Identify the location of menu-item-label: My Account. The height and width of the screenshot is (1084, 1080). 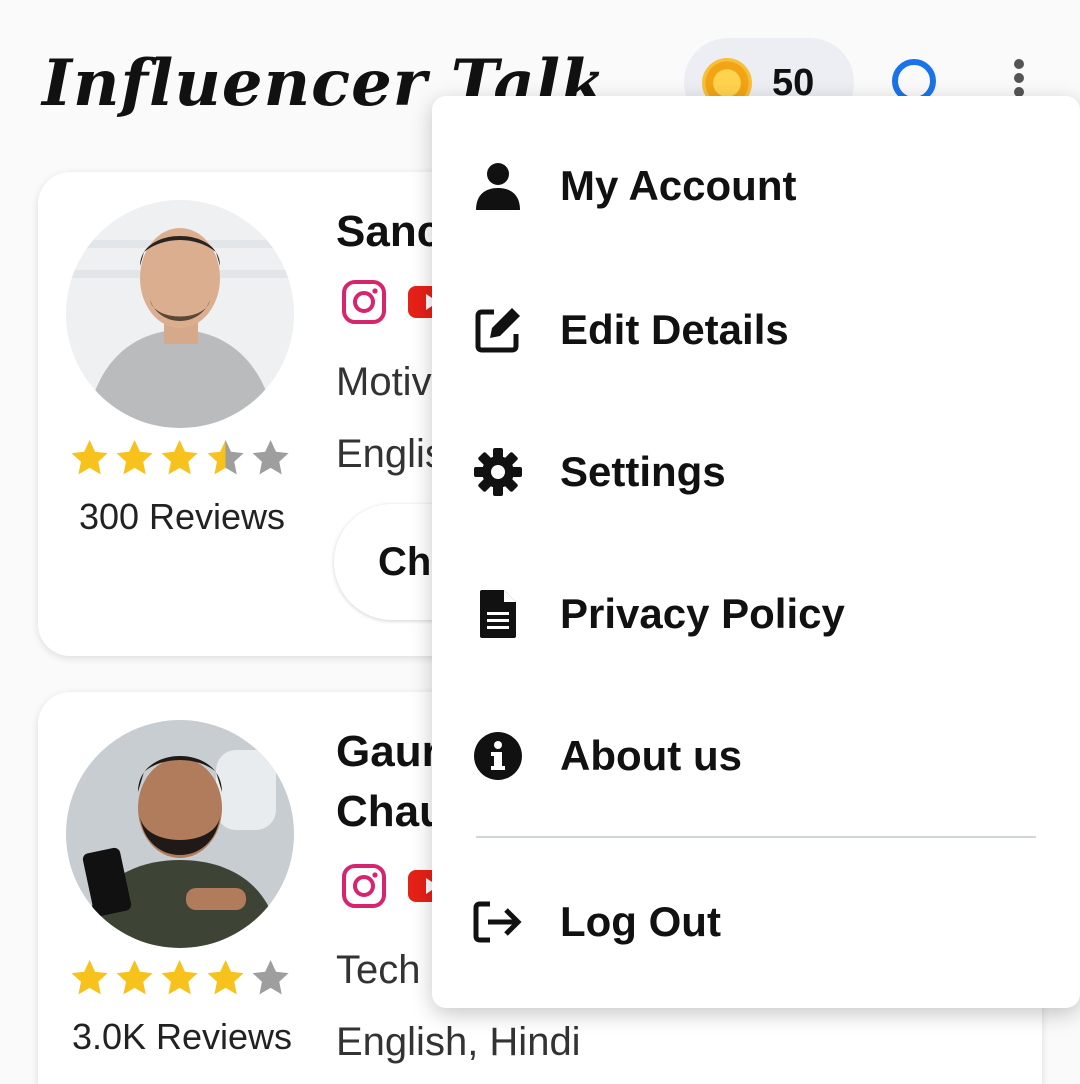
(678, 185).